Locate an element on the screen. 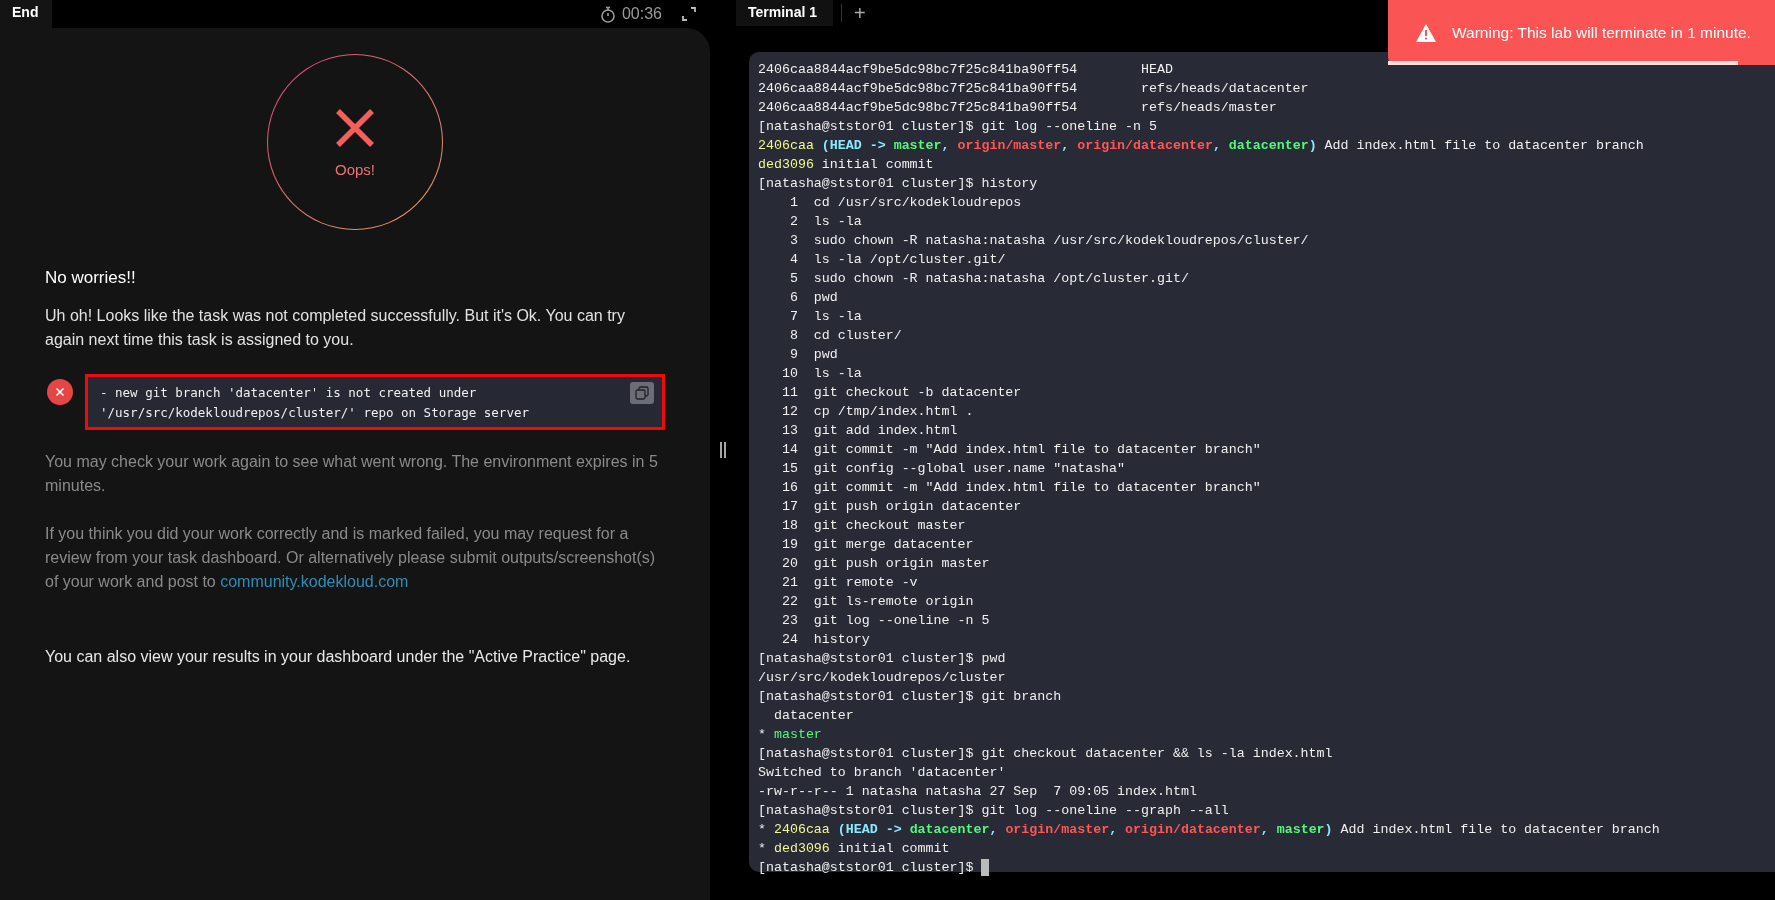 Image resolution: width=1775 pixels, height=900 pixels. terminal-line: 10 ls -la is located at coordinates (821, 374).